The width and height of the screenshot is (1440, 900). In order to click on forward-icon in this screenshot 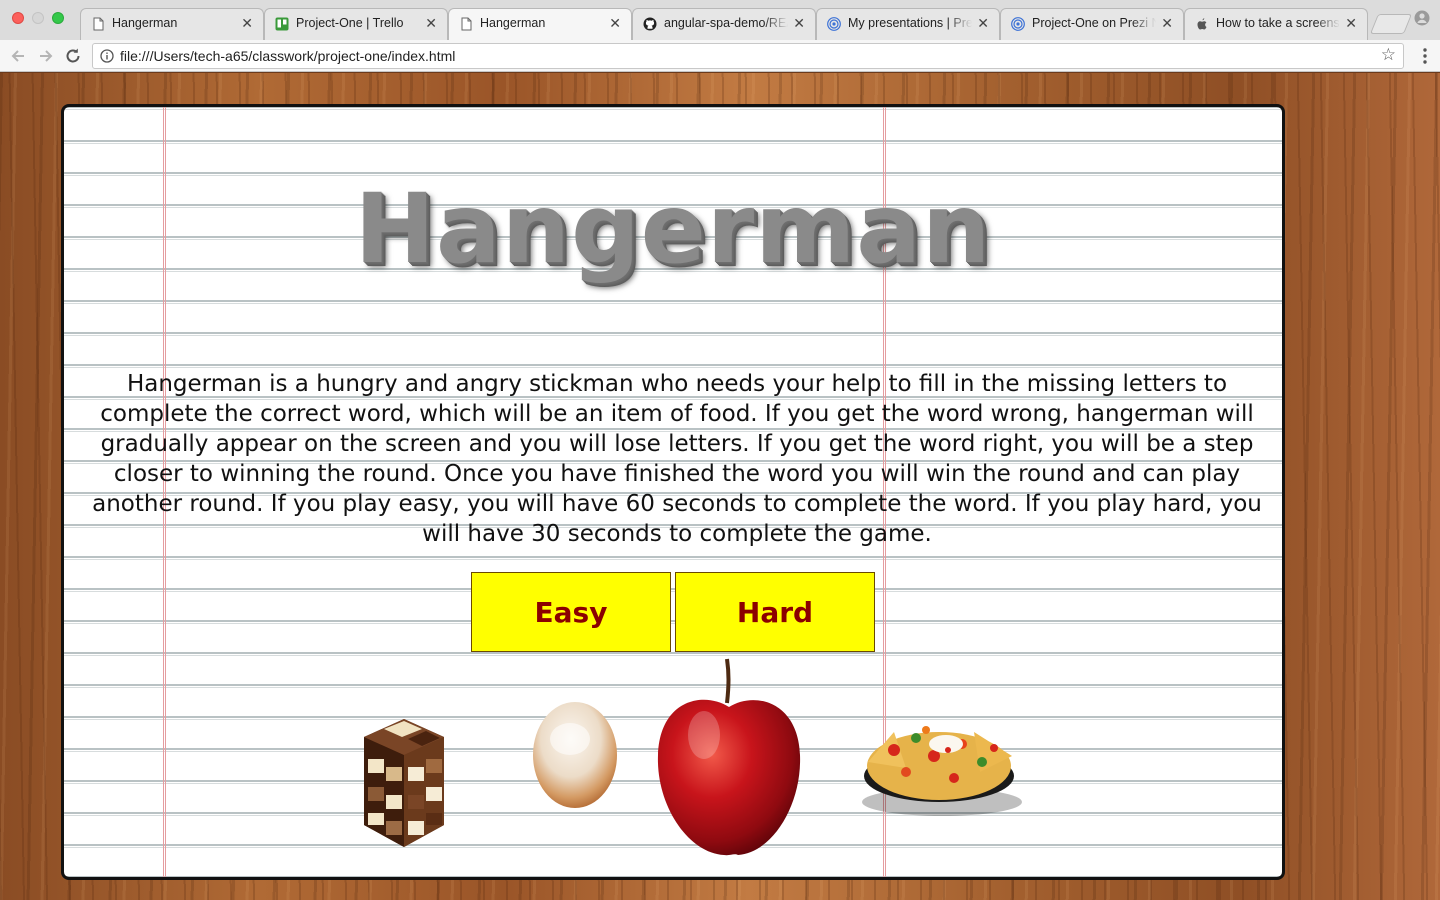, I will do `click(45, 56)`.